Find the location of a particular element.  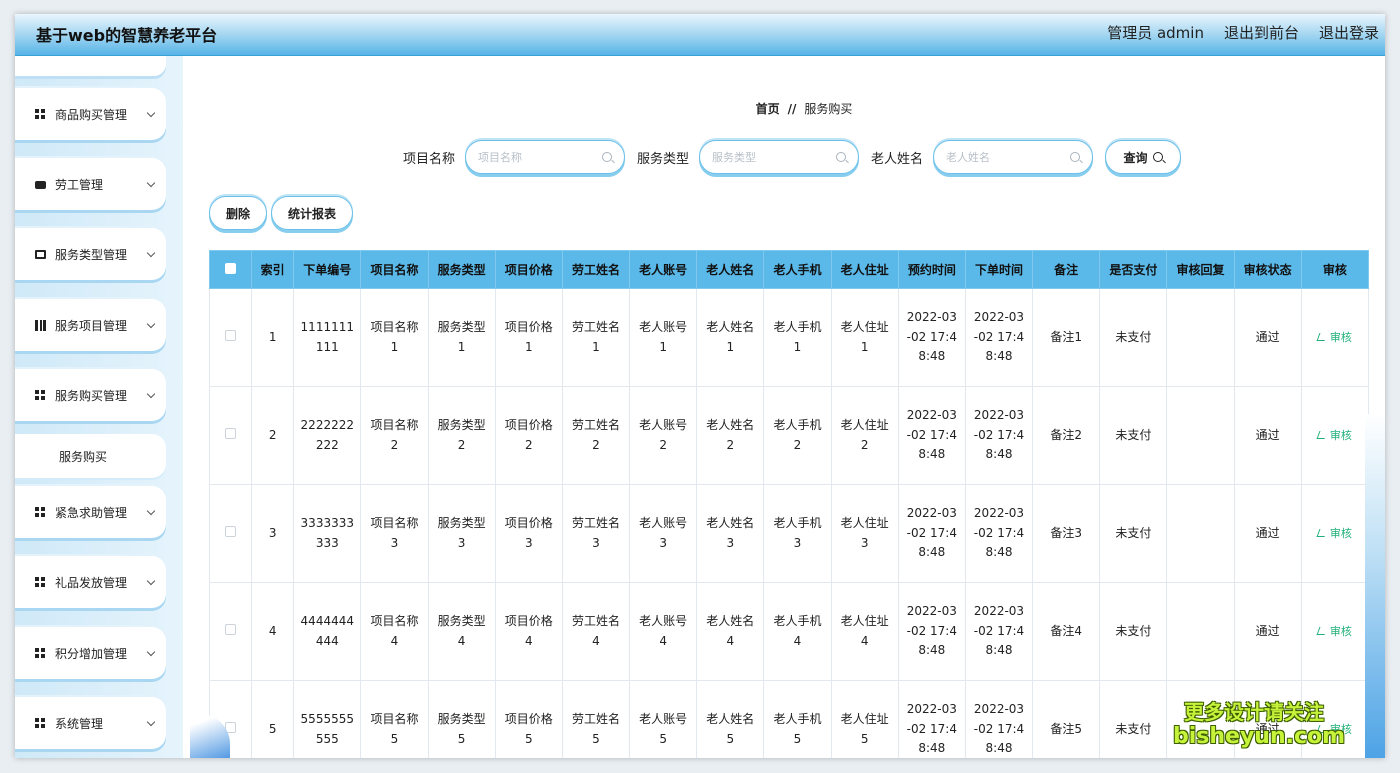

select-all-checkbox is located at coordinates (231, 268).